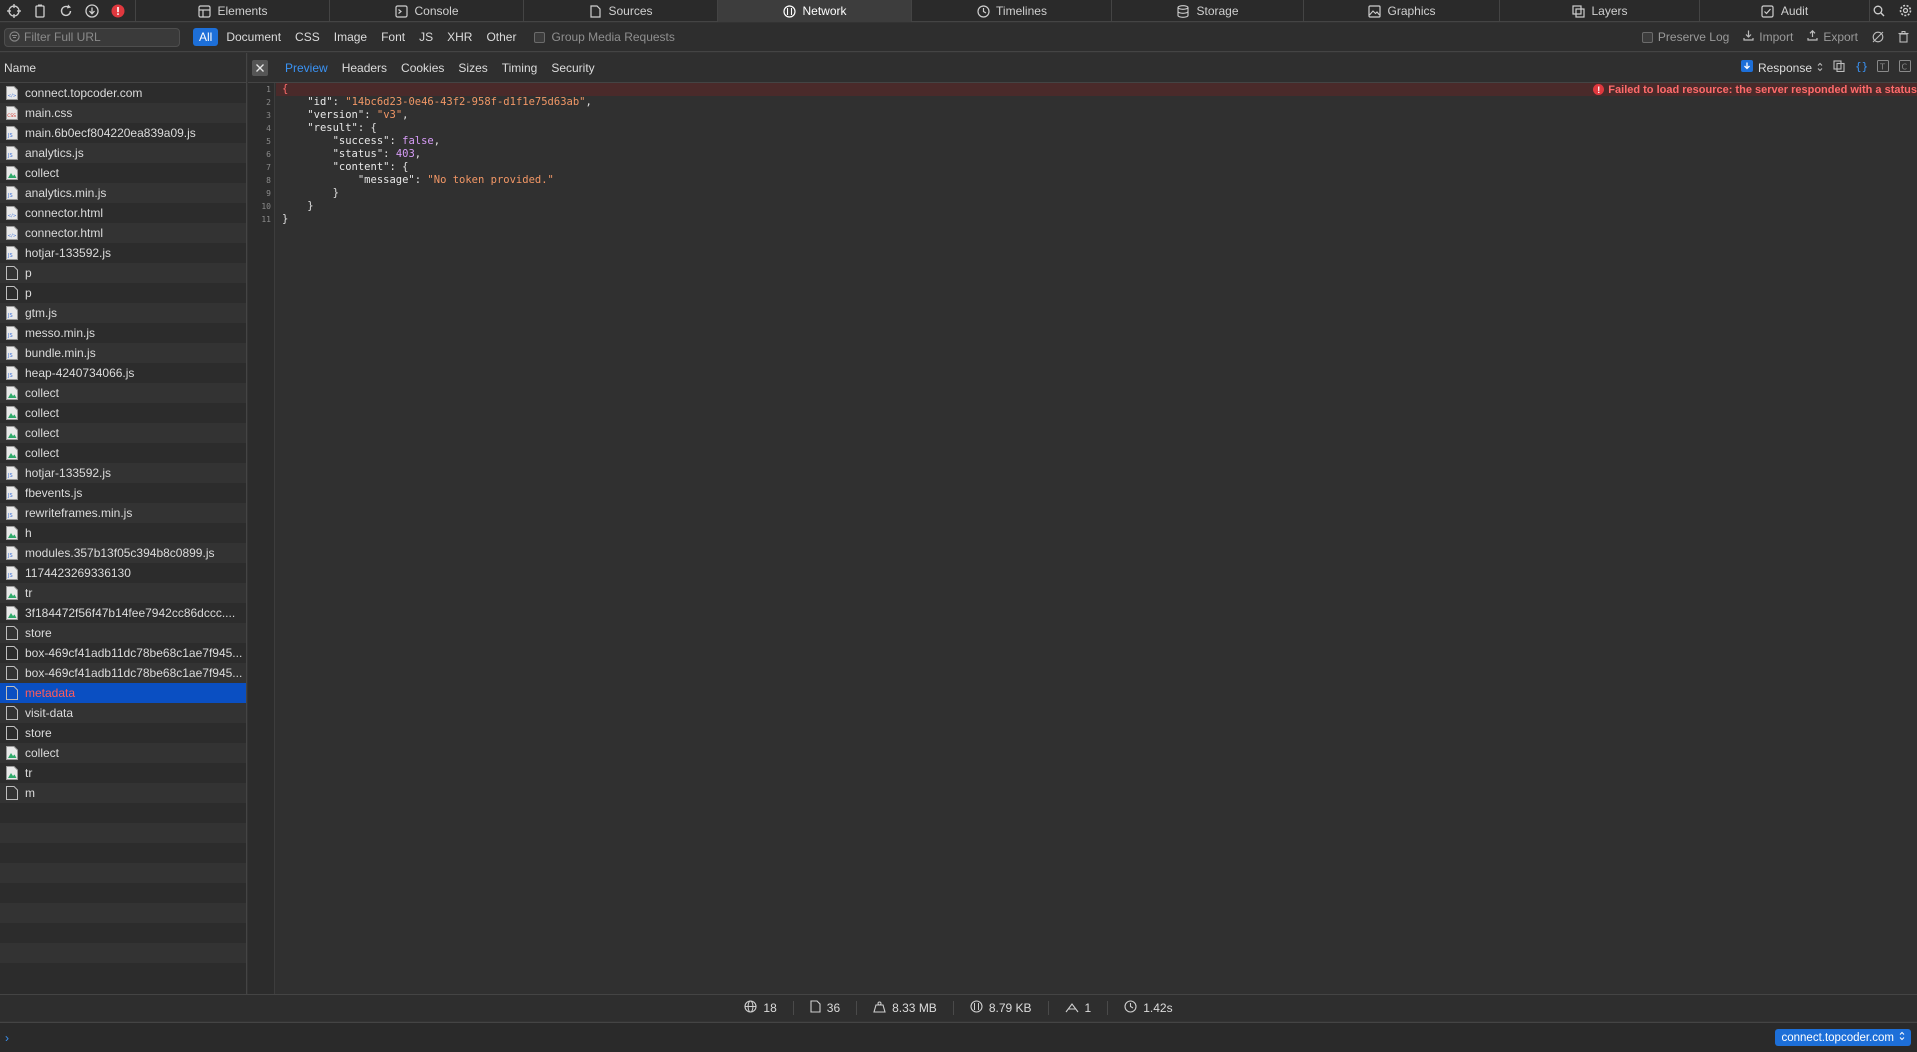  What do you see at coordinates (123, 333) in the screenshot?
I see `request-row: JS messo.min.js` at bounding box center [123, 333].